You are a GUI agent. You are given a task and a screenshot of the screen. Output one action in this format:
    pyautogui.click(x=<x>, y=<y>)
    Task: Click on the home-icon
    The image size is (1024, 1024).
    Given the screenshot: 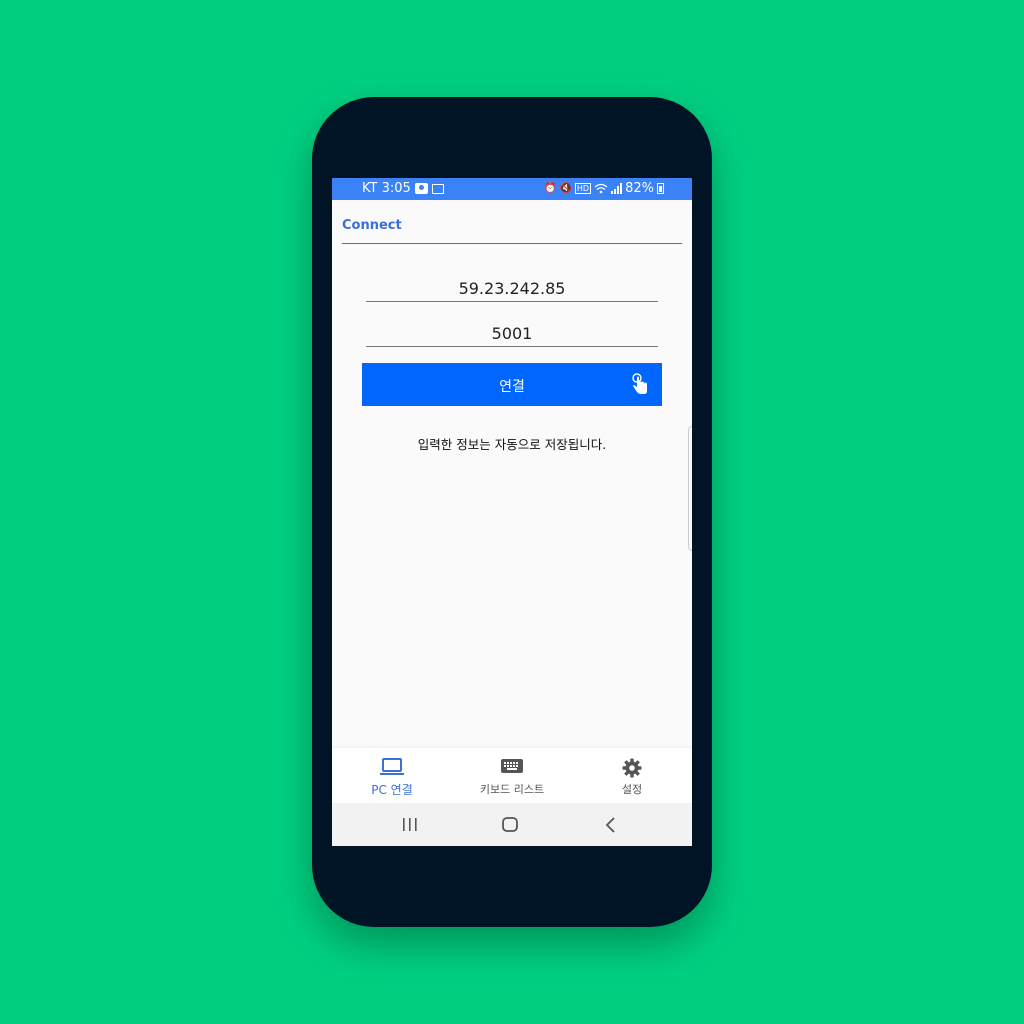 What is the action you would take?
    pyautogui.click(x=510, y=825)
    